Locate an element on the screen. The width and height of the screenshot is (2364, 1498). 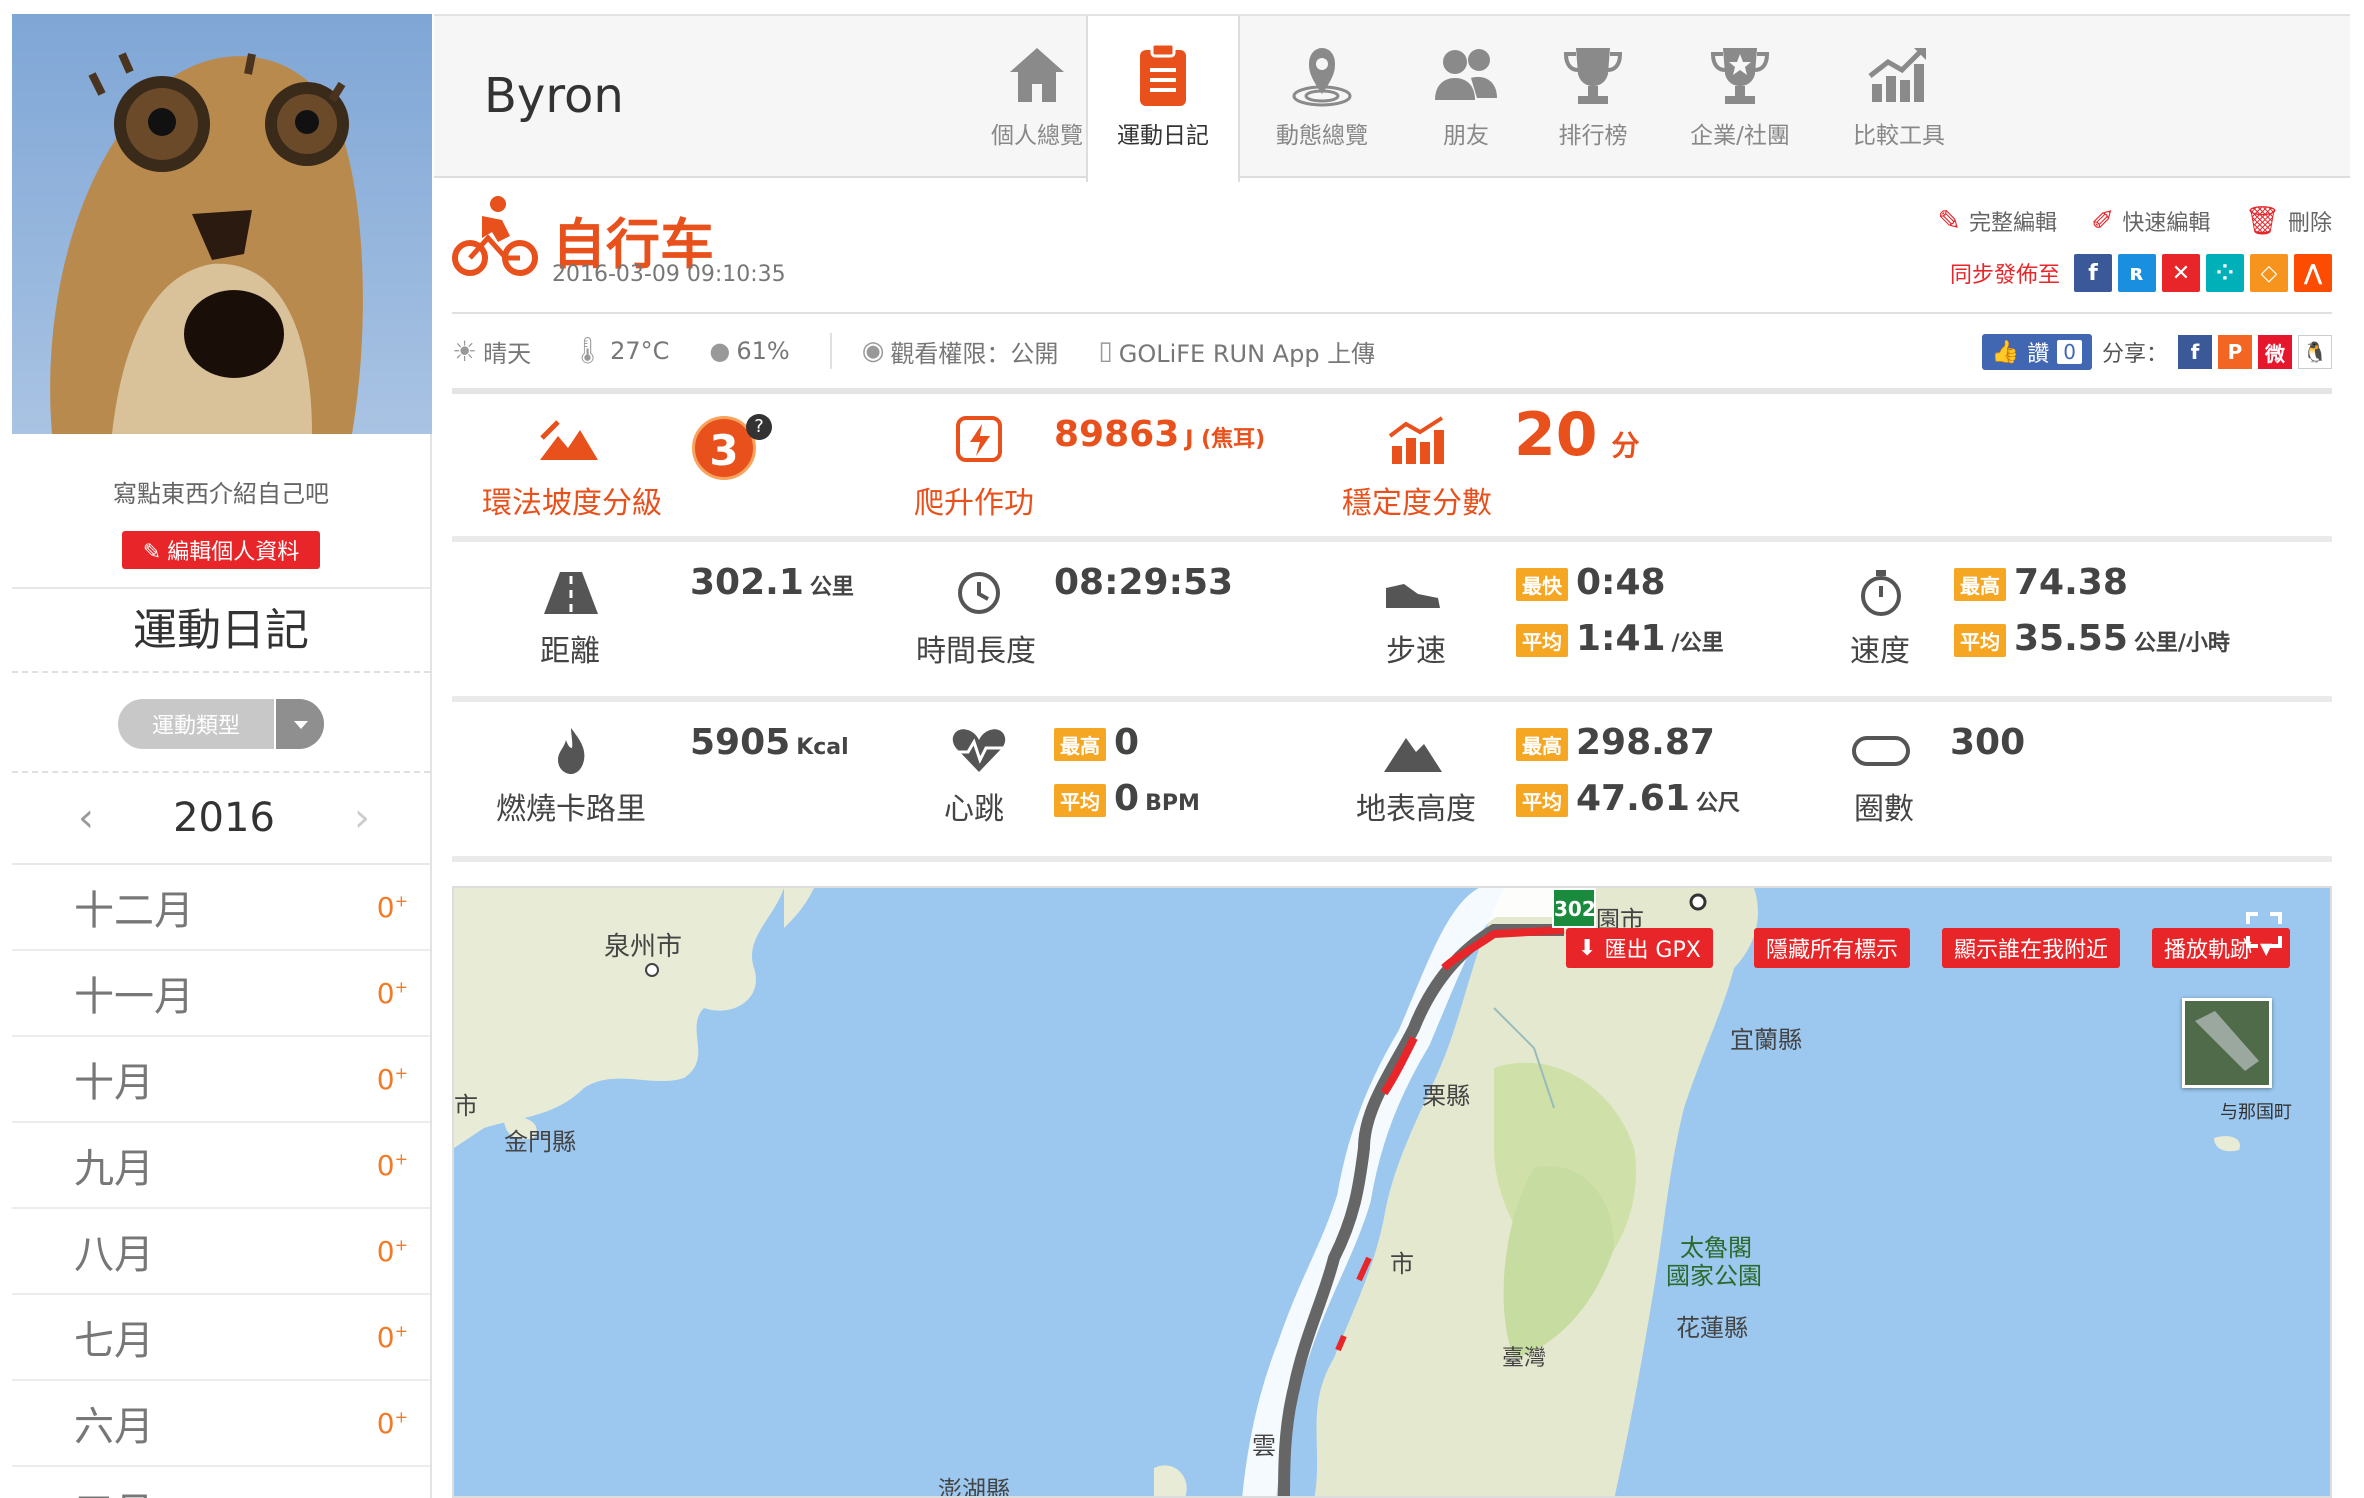
heart-icon is located at coordinates (979, 750).